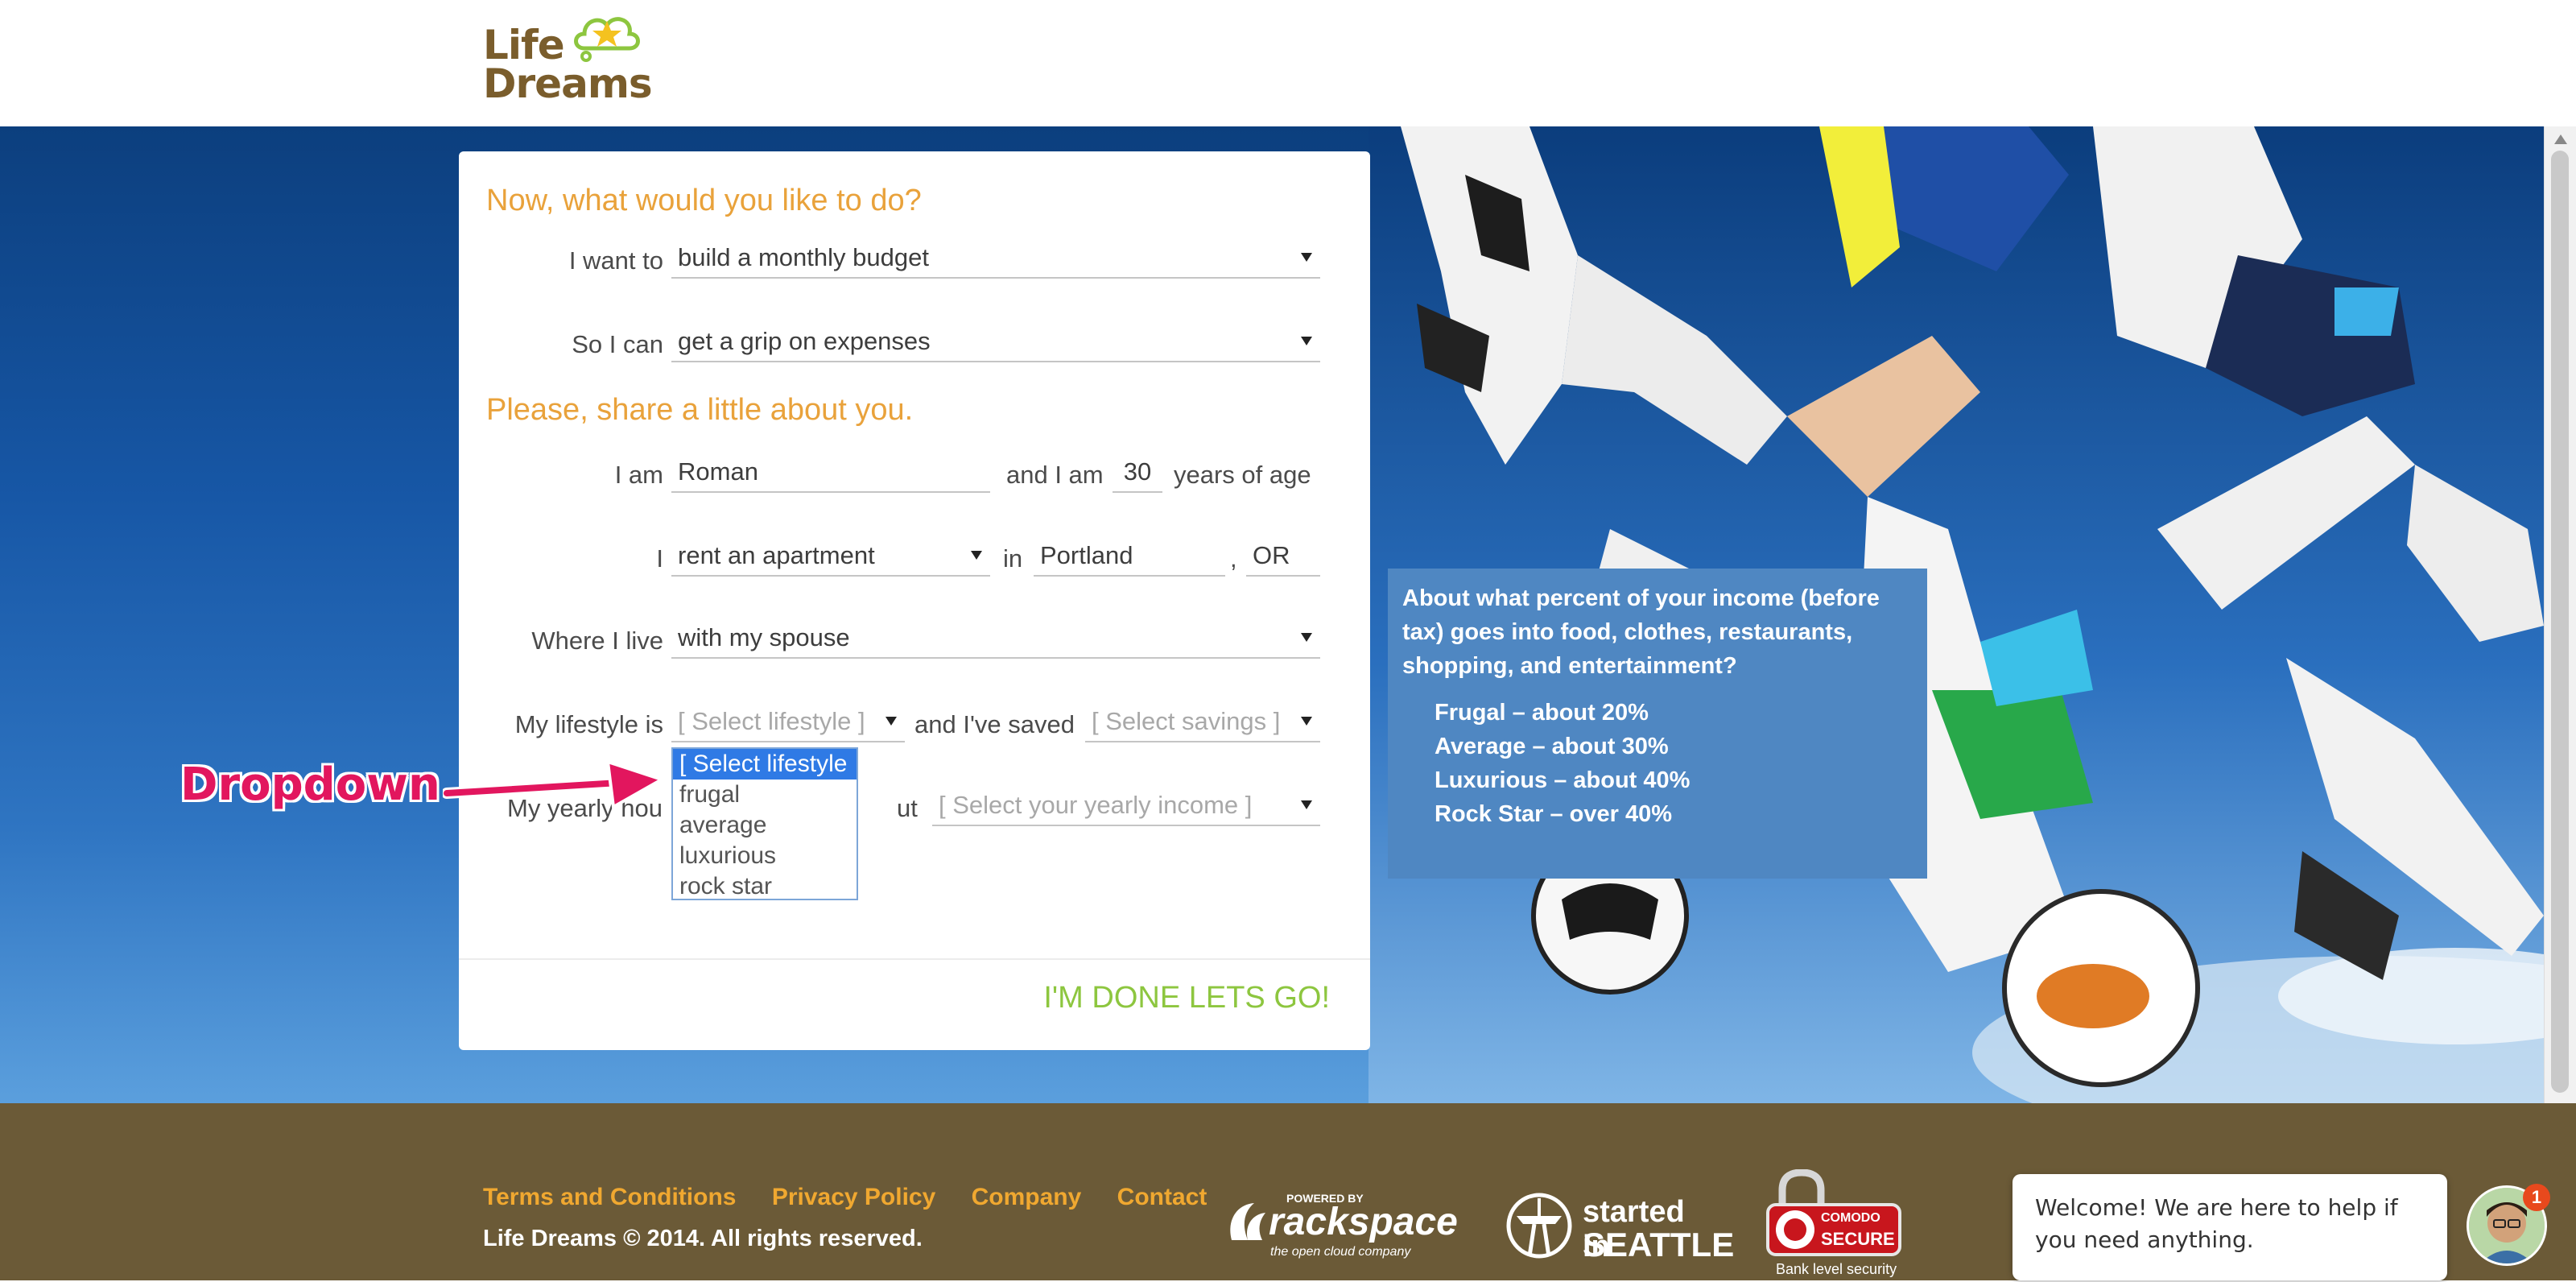 This screenshot has width=2576, height=1282. I want to click on income-select-value: [ Select your yearly income ], so click(1096, 805).